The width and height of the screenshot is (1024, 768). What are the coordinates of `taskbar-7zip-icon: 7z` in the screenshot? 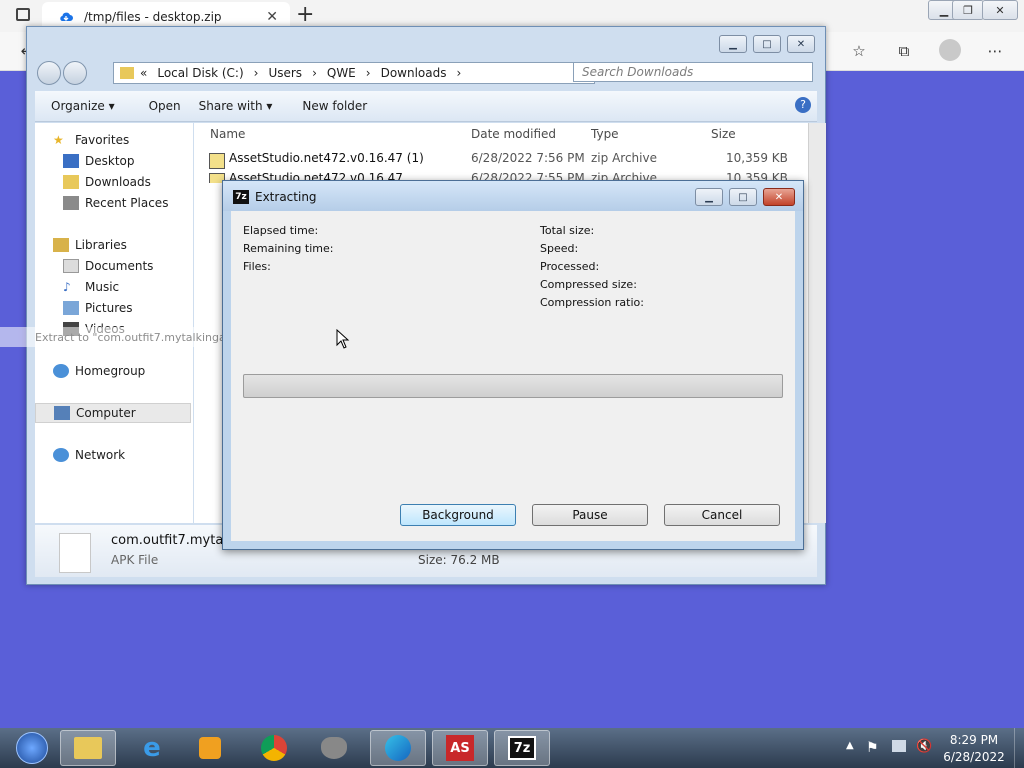 It's located at (522, 748).